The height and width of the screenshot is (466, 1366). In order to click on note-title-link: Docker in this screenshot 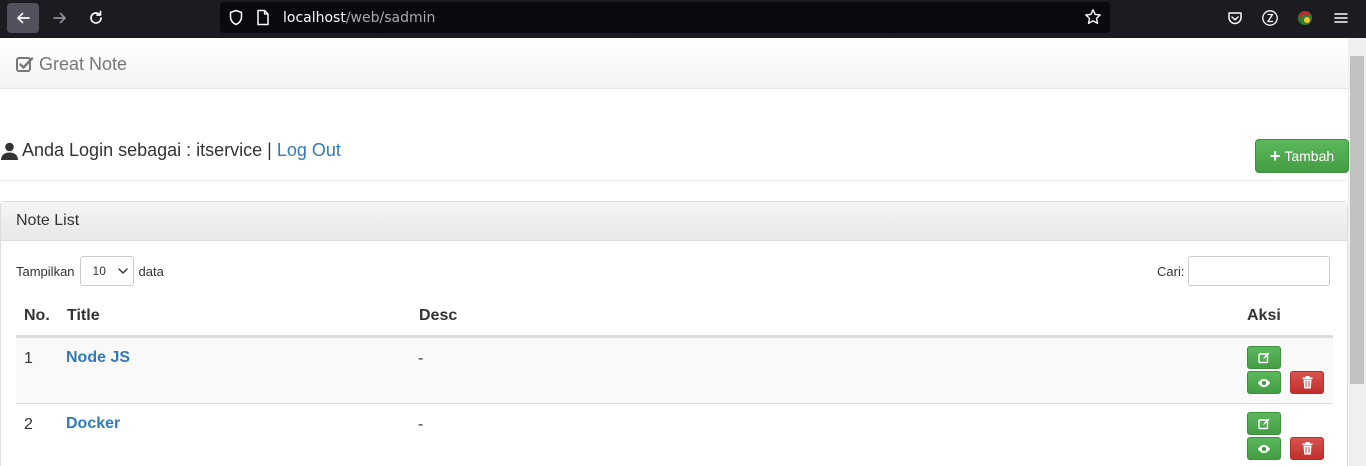, I will do `click(93, 424)`.